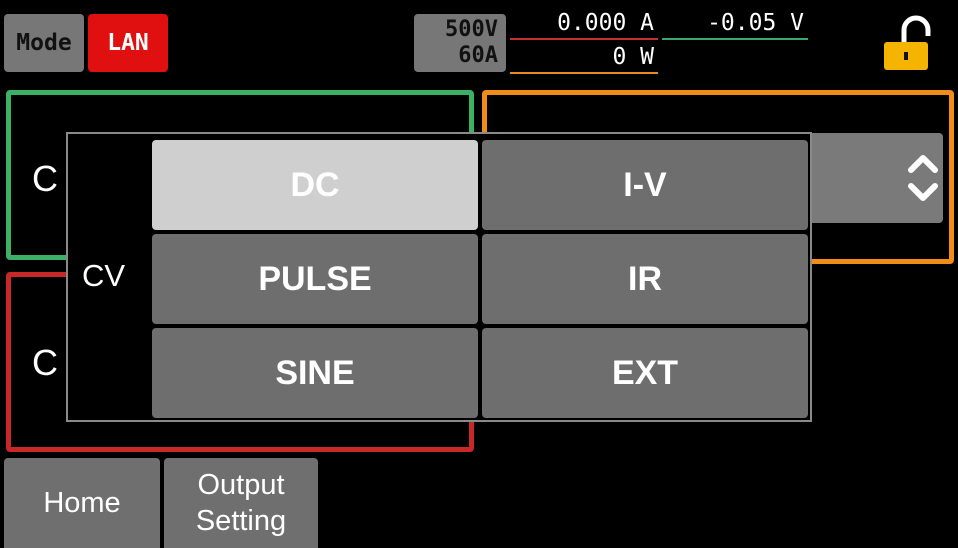  What do you see at coordinates (45, 362) in the screenshot?
I see `current-panel-label: C` at bounding box center [45, 362].